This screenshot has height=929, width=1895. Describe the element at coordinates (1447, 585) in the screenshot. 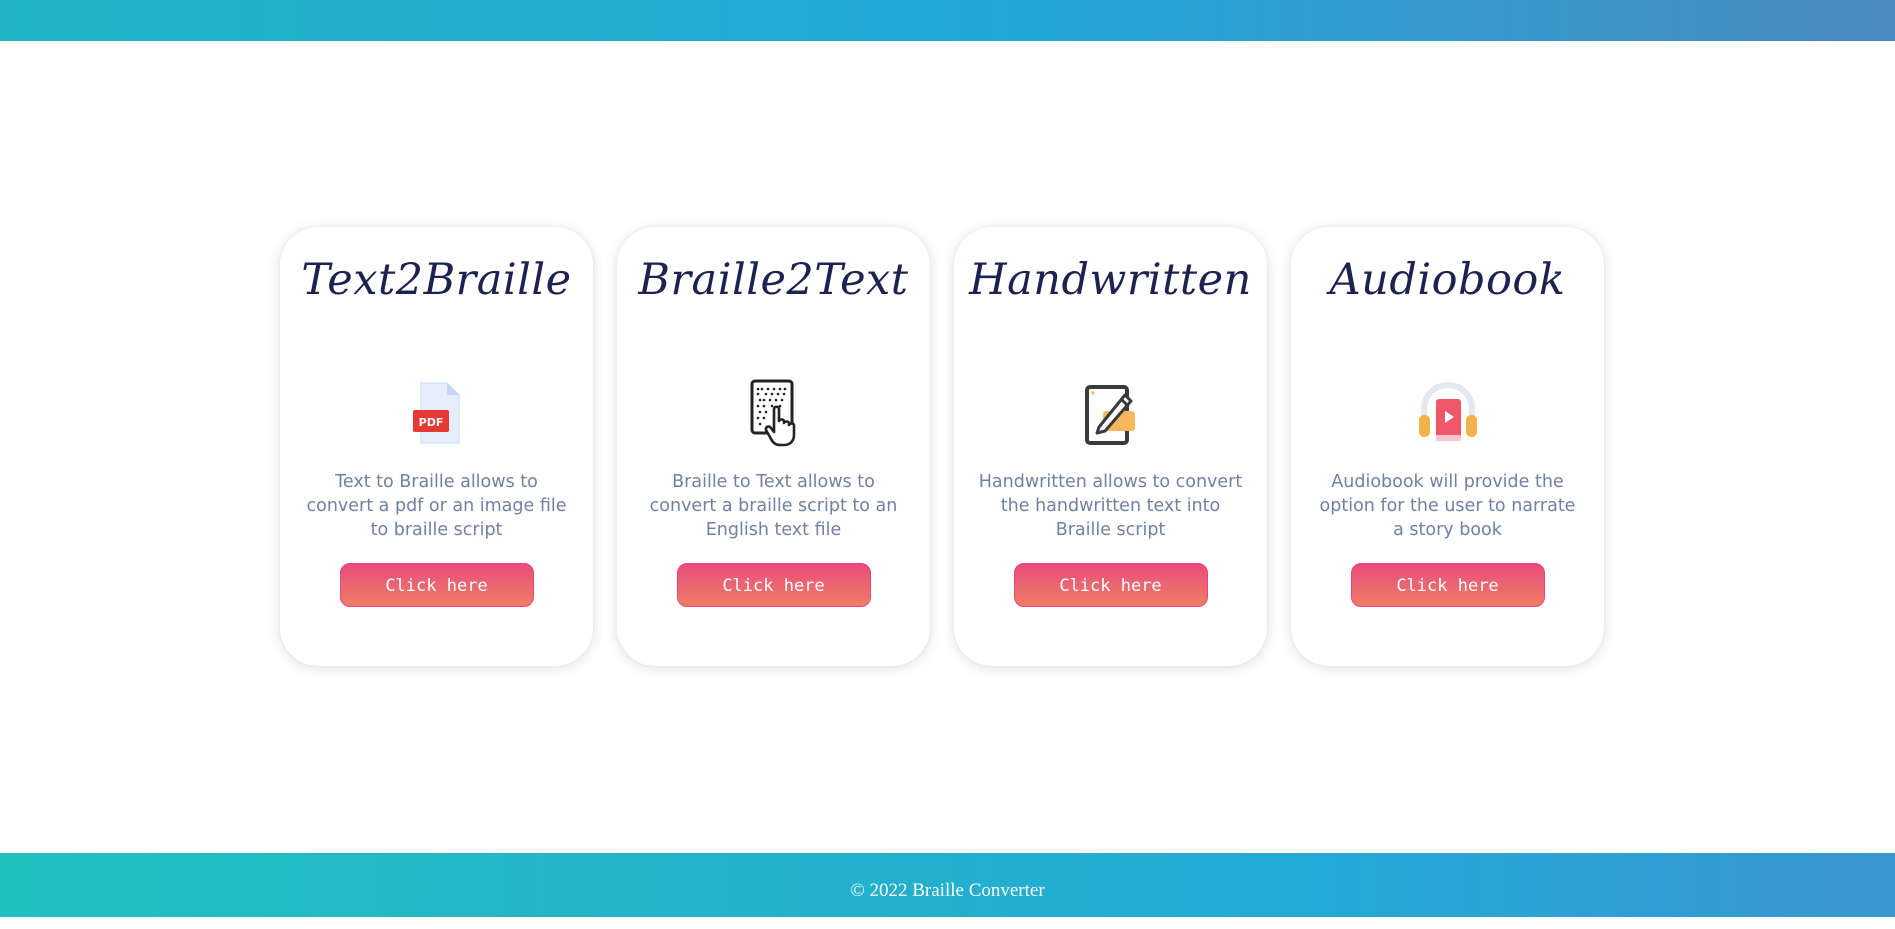

I see `audiobook-click-button: Click here` at that location.